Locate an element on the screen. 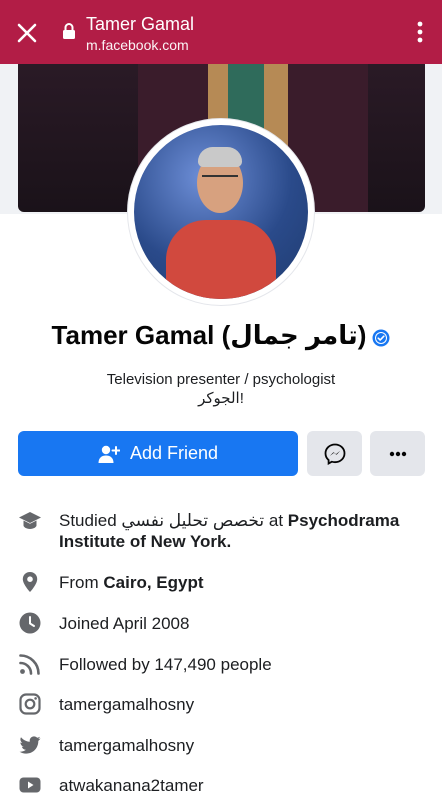 The height and width of the screenshot is (800, 442). location-item: From Cairo, Egypt is located at coordinates (223, 583).